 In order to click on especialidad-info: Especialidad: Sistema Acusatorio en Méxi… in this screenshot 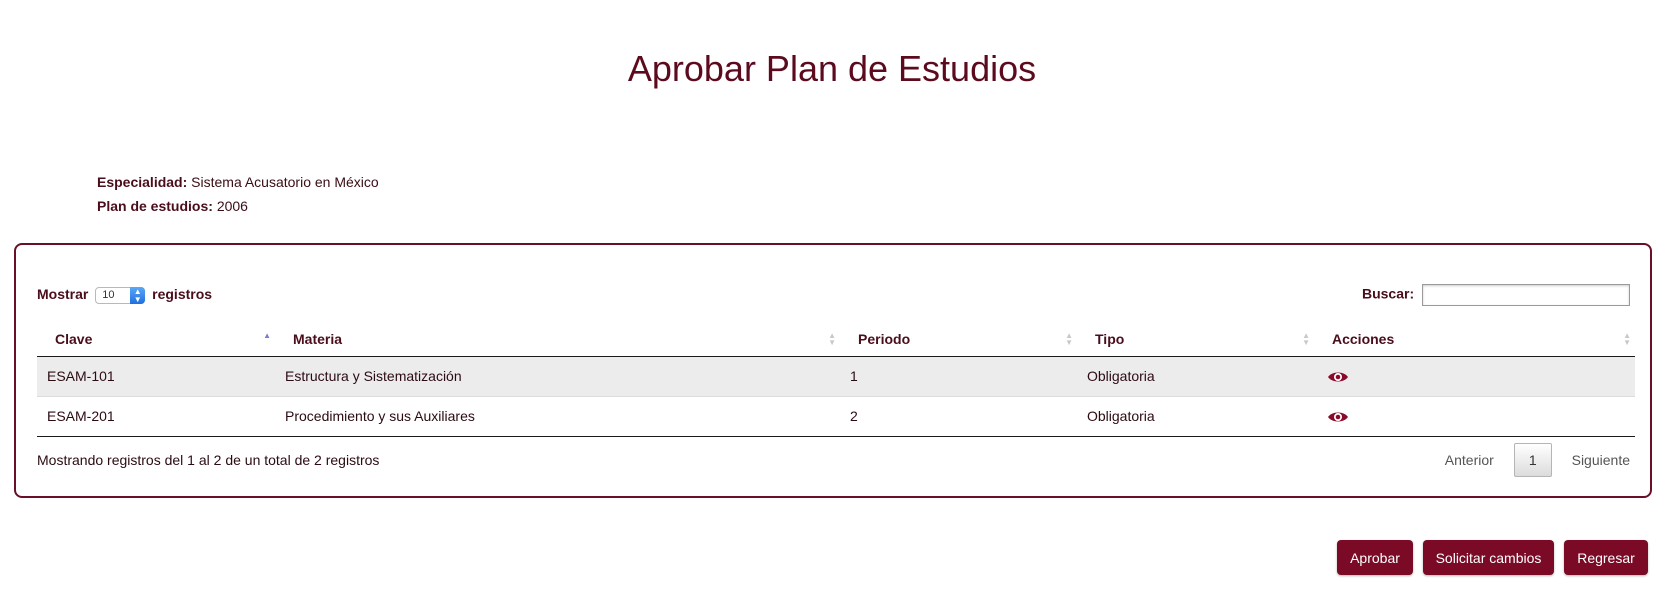, I will do `click(238, 182)`.